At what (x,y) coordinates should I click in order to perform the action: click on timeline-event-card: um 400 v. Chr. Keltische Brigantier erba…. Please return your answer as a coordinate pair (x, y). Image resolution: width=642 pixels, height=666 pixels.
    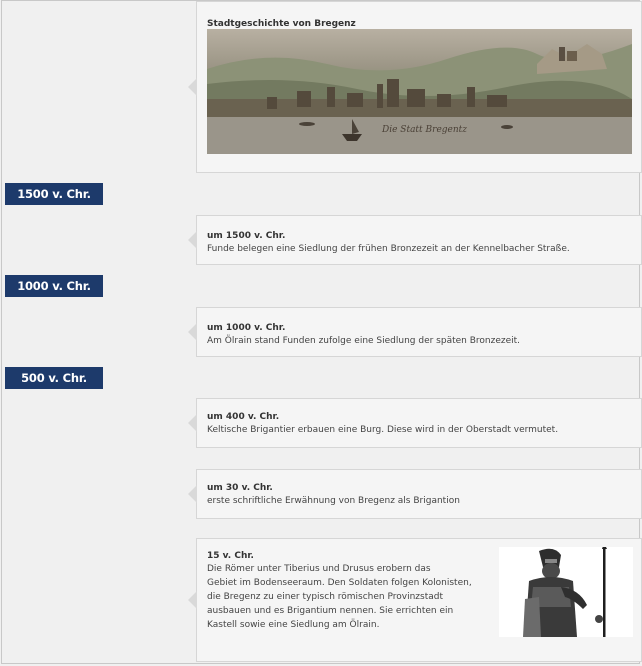
    Looking at the image, I should click on (415, 423).